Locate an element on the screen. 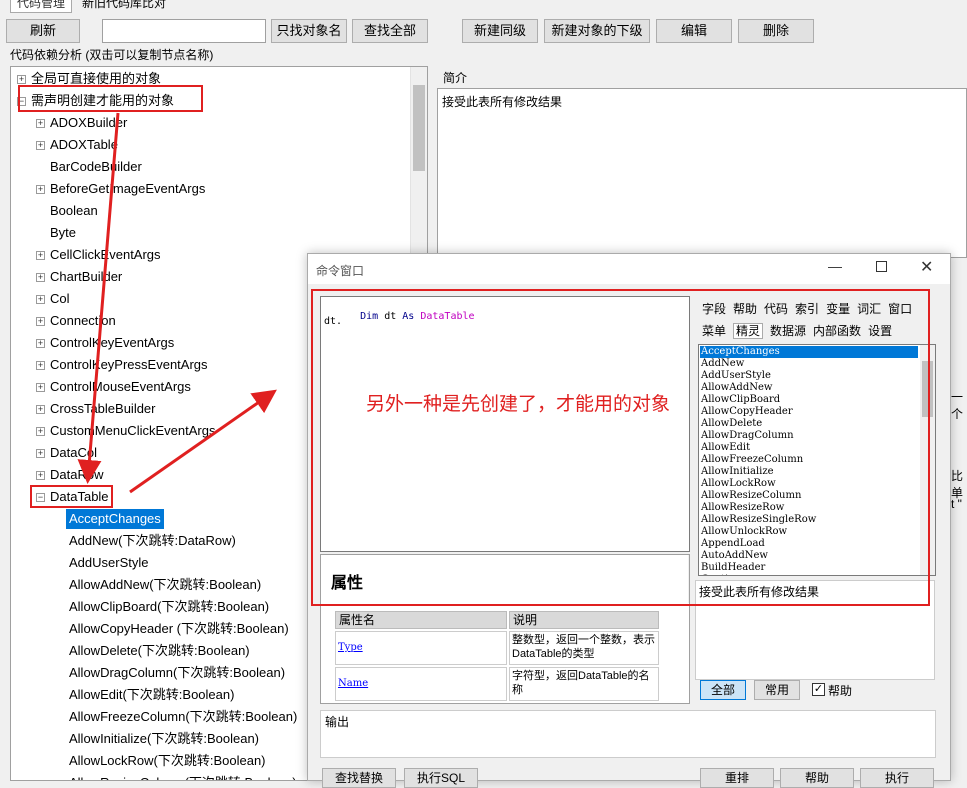 The width and height of the screenshot is (967, 788). arrow-down is located at coordinates (98, 298).